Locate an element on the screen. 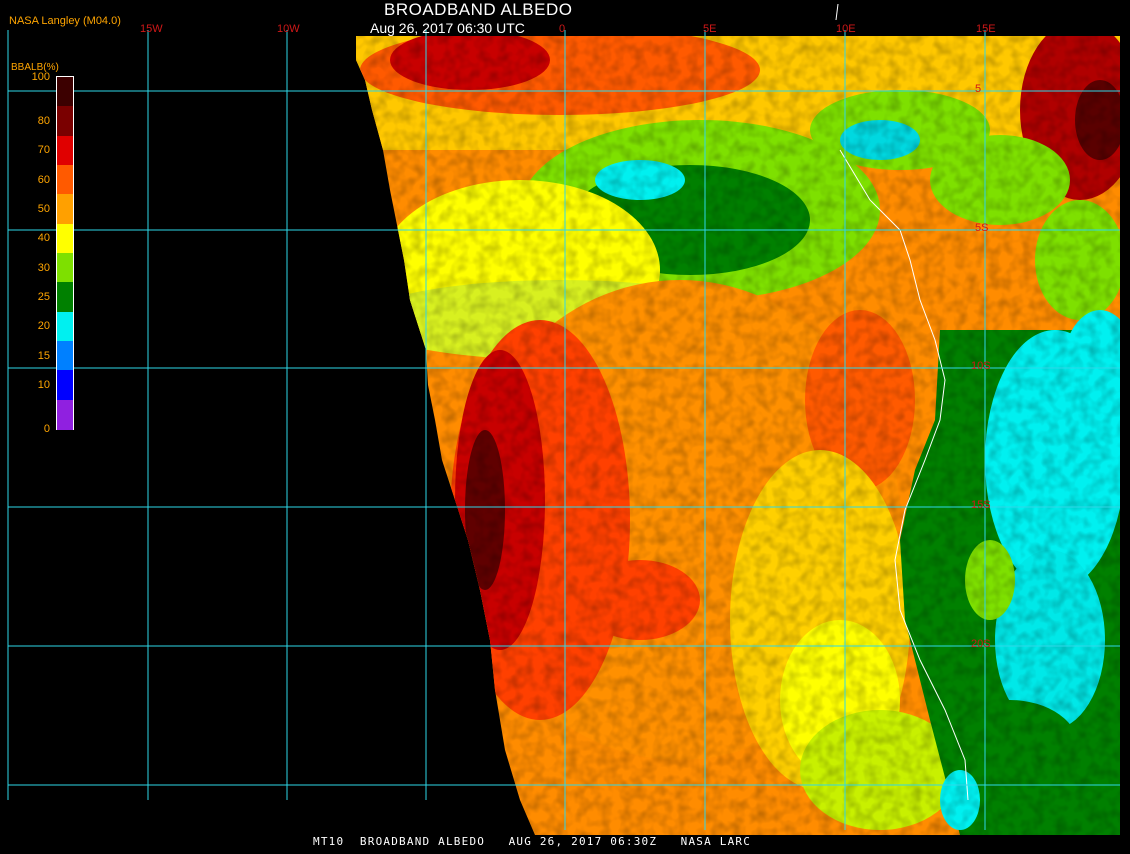  legend-tick-label: 80 is located at coordinates (43, 121).